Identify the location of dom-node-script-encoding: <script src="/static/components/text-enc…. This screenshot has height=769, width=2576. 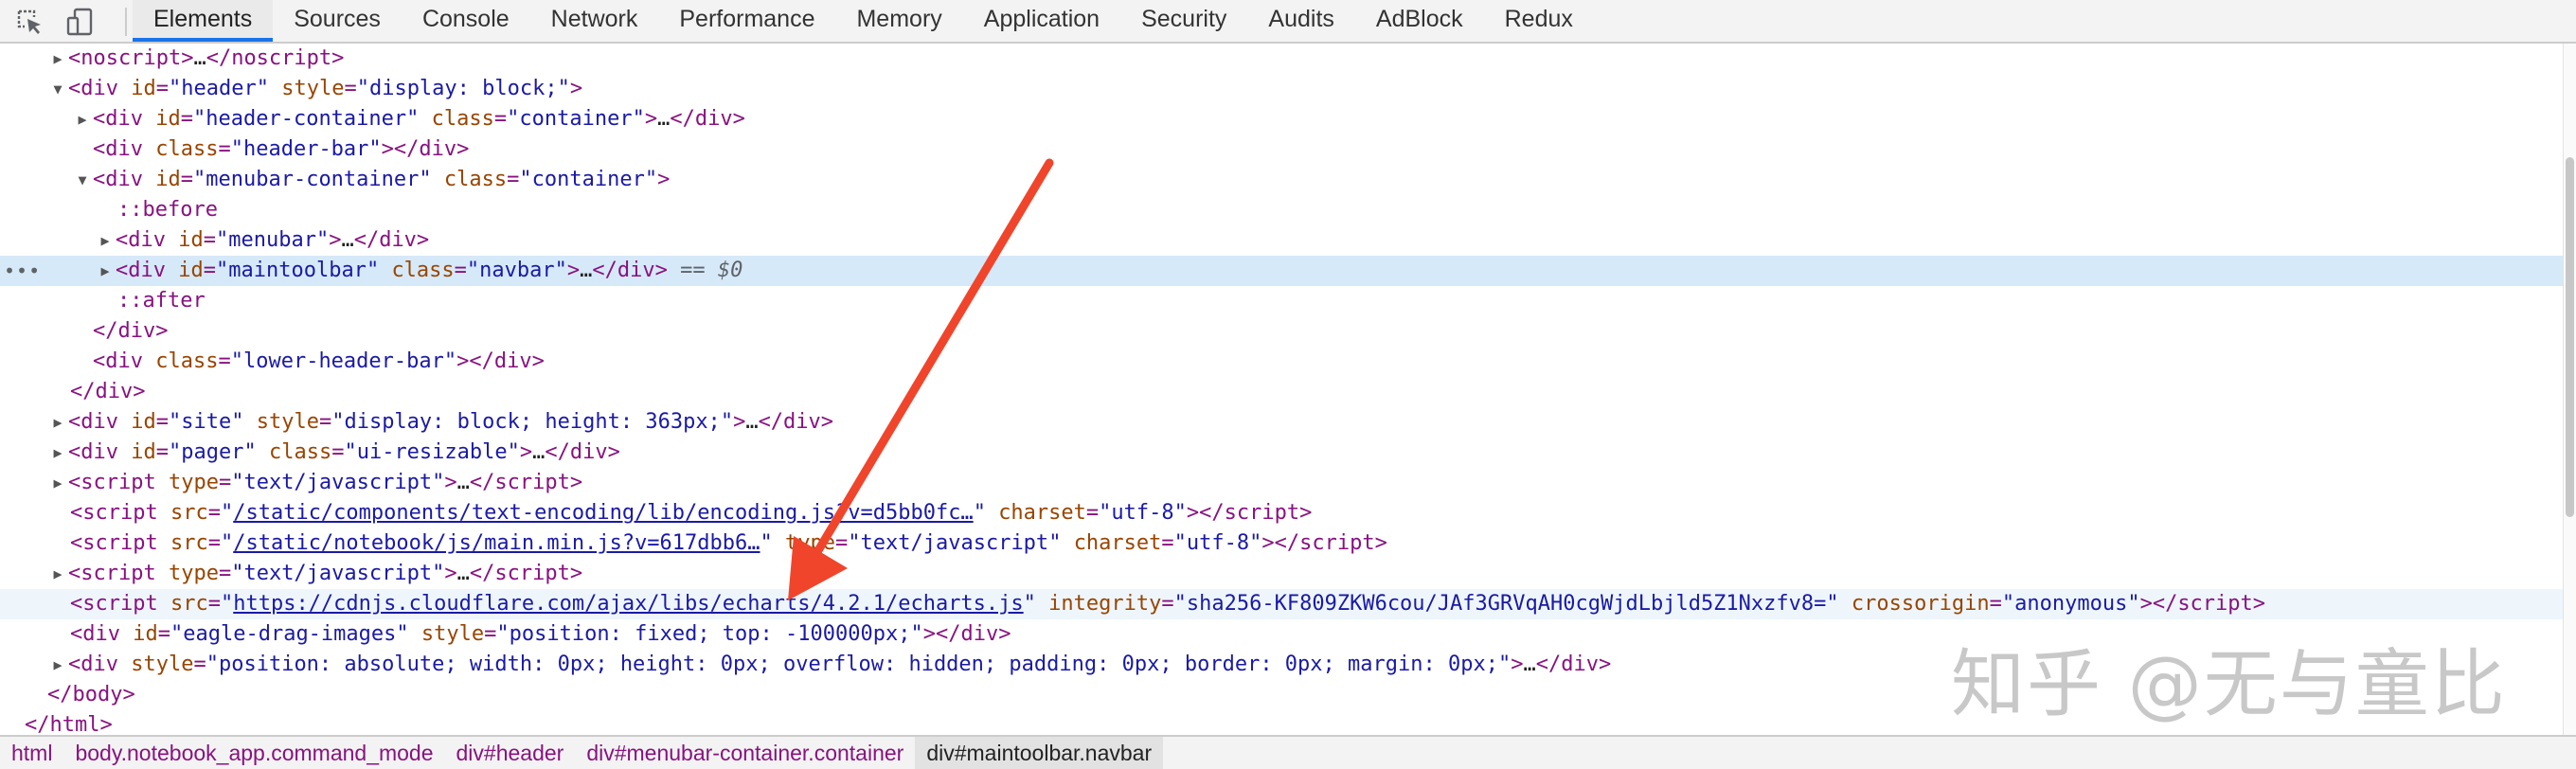
(1288, 513).